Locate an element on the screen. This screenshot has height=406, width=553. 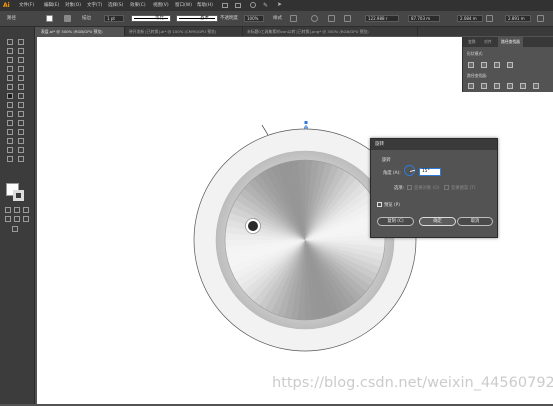
type-tool-icon is located at coordinates (10, 69).